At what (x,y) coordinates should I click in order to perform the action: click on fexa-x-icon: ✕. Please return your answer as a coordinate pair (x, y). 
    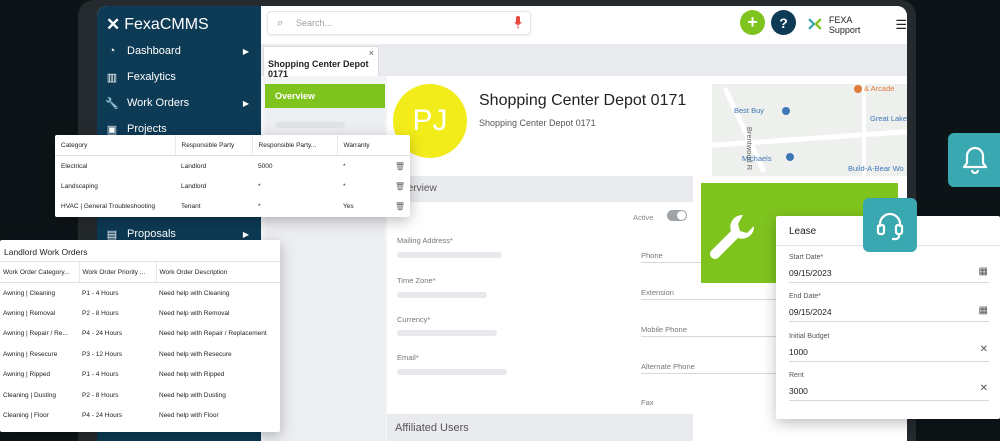
    Looking at the image, I should click on (113, 24).